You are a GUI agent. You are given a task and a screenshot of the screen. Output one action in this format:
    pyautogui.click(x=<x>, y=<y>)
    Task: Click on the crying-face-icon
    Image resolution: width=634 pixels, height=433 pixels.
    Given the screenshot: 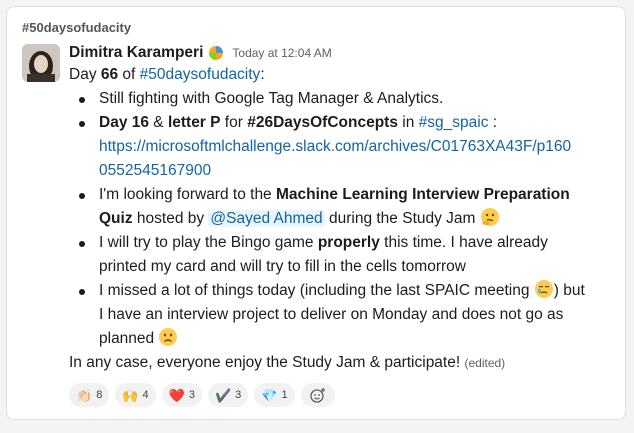 What is the action you would take?
    pyautogui.click(x=544, y=289)
    